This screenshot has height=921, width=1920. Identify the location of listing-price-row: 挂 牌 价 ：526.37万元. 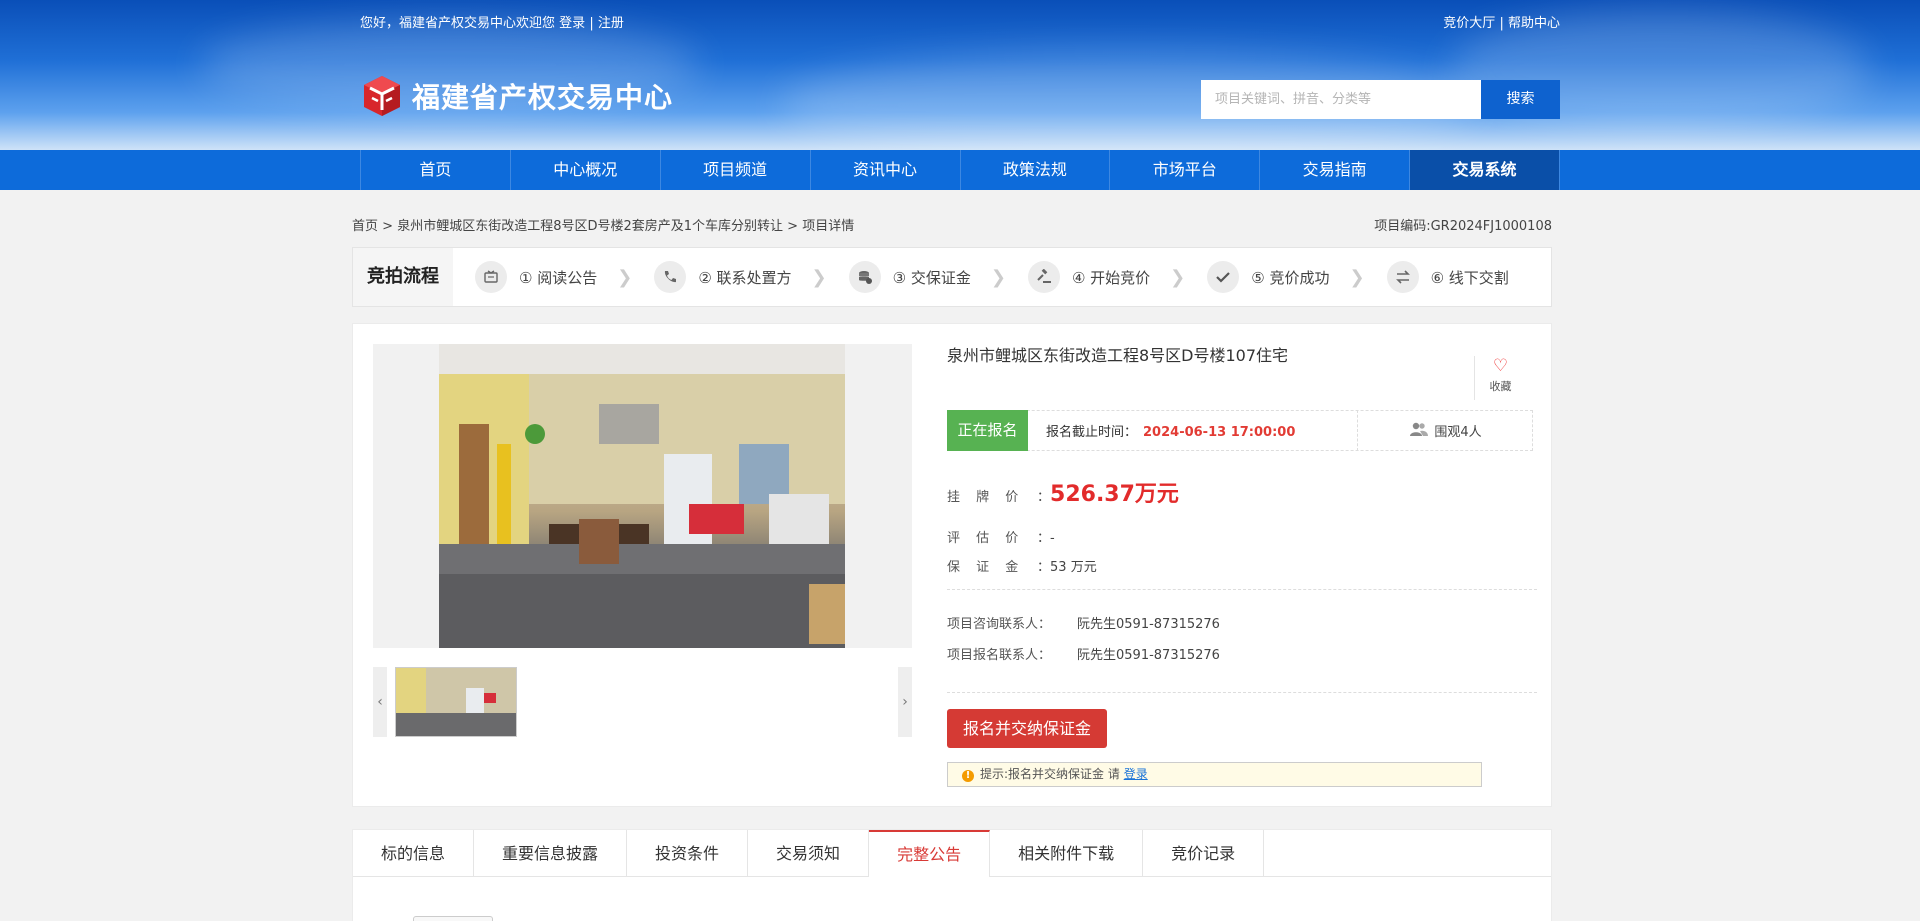
(1063, 492).